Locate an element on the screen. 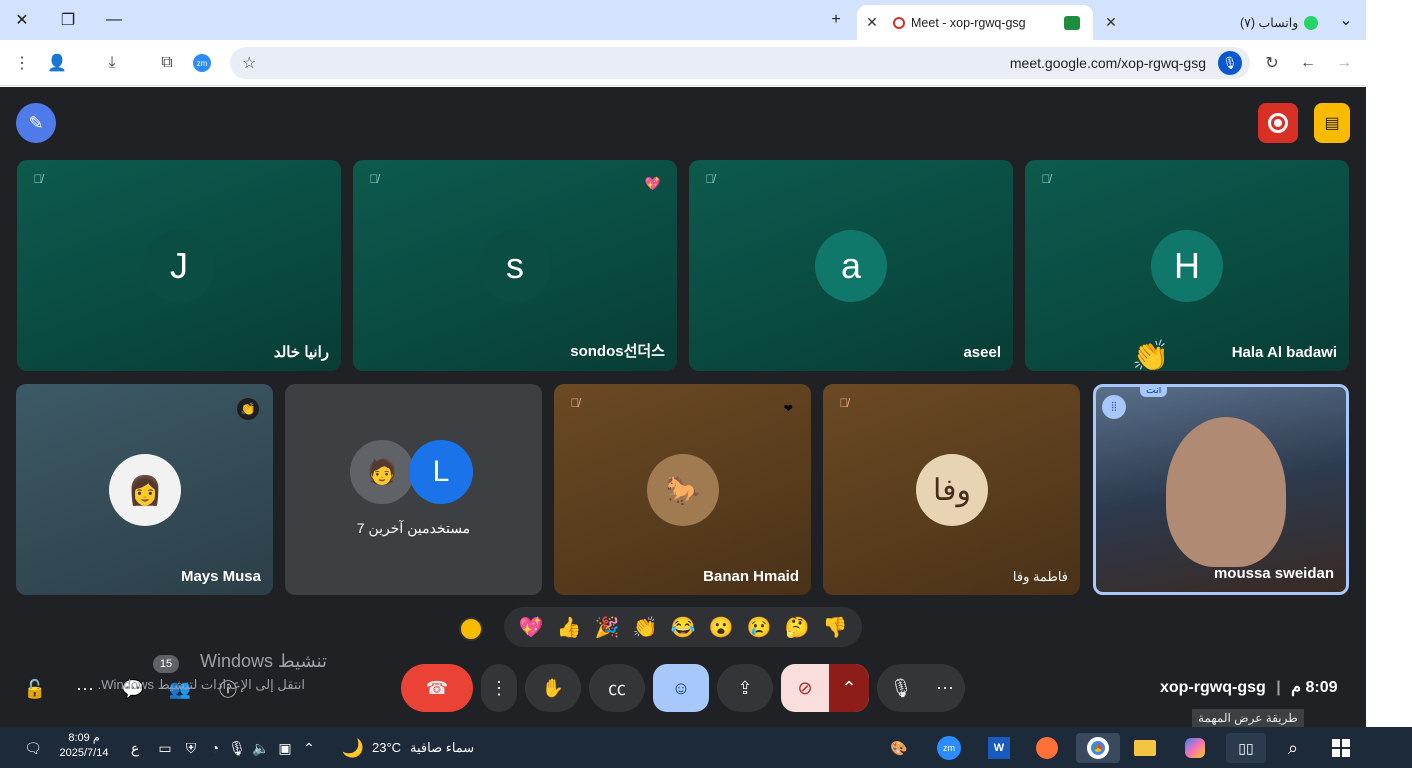 The image size is (1412, 768). more-vert-icon: ⋮ is located at coordinates (499, 687).